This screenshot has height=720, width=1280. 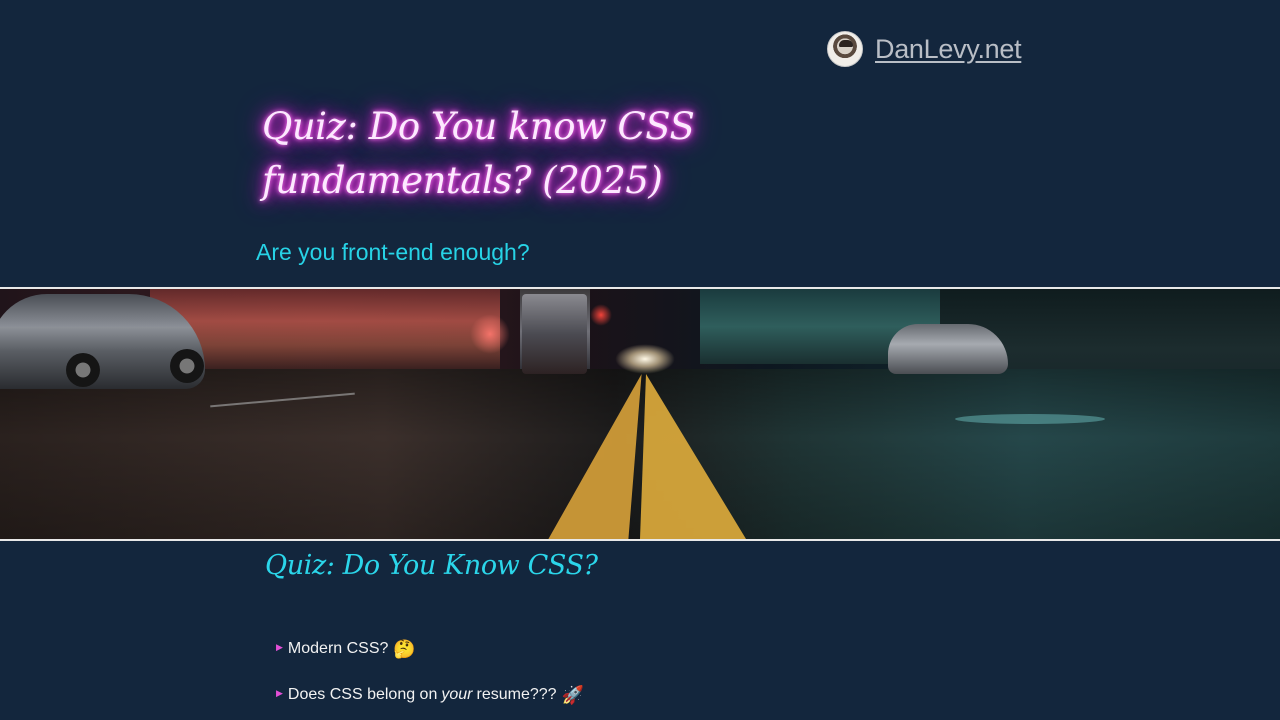 What do you see at coordinates (554, 334) in the screenshot?
I see `banner-truck` at bounding box center [554, 334].